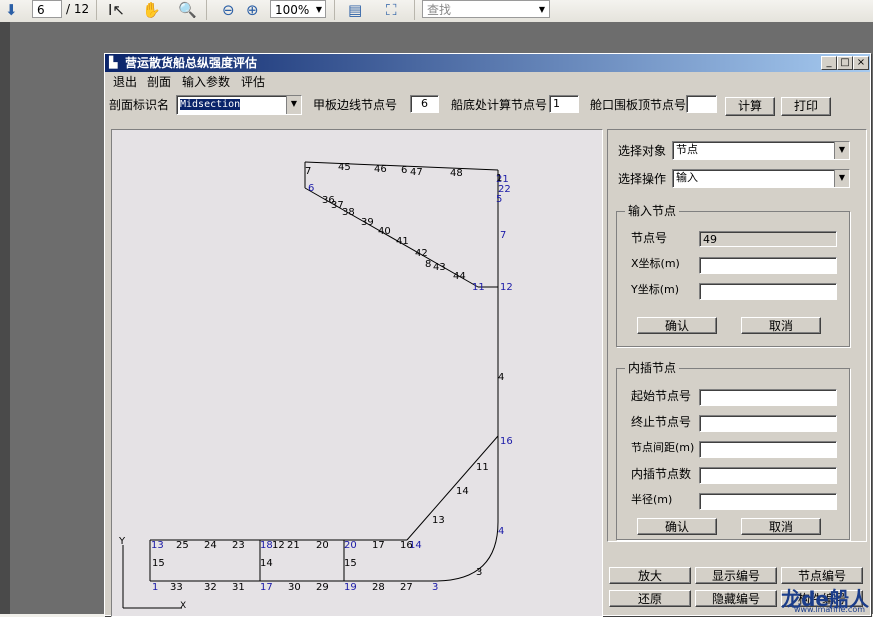 The image size is (873, 617). What do you see at coordinates (421, 253) in the screenshot?
I see `element-label: 42` at bounding box center [421, 253].